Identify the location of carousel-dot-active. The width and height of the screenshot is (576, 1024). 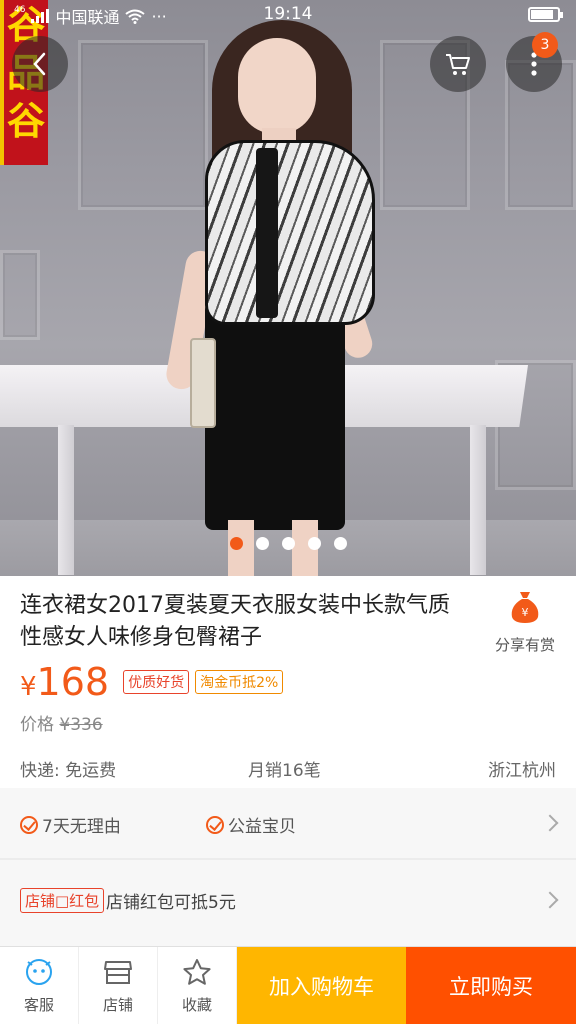
(236, 543).